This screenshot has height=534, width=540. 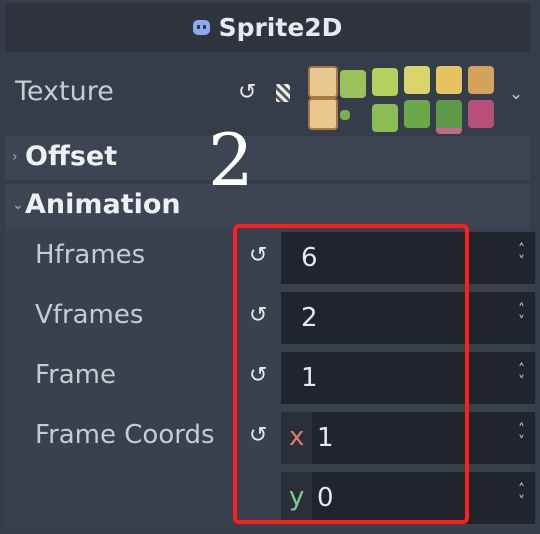 I want to click on section-animation: ⌄ Animation, so click(x=267, y=205).